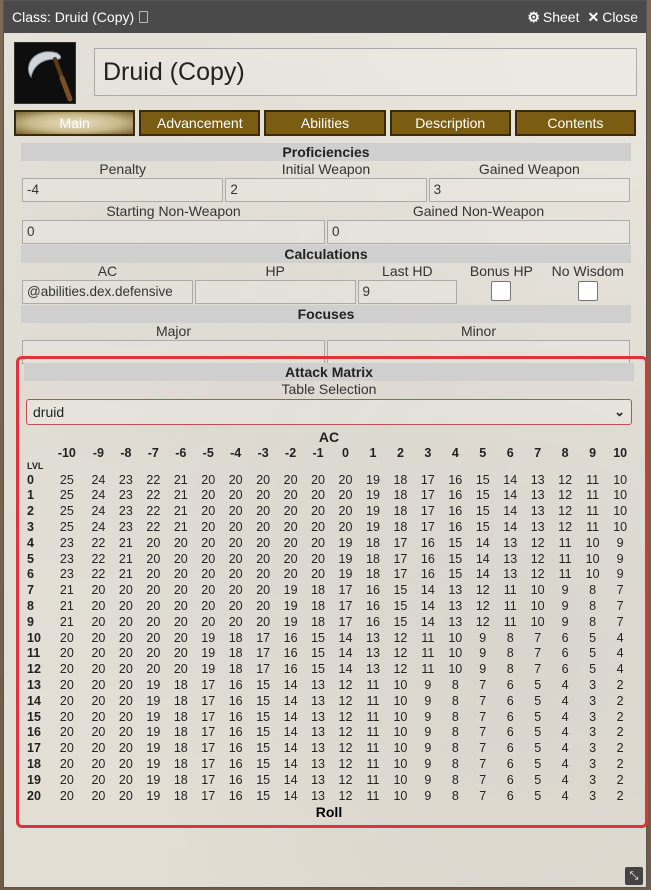 Image resolution: width=651 pixels, height=890 pixels. Describe the element at coordinates (537, 764) in the screenshot. I see `to-hit-cell: 5` at that location.